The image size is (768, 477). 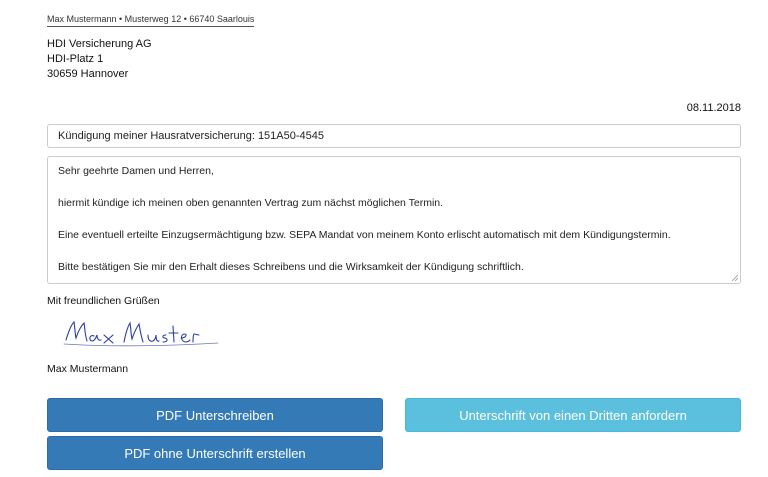 What do you see at coordinates (88, 74) in the screenshot?
I see `recipient-city: 30659 Hannover` at bounding box center [88, 74].